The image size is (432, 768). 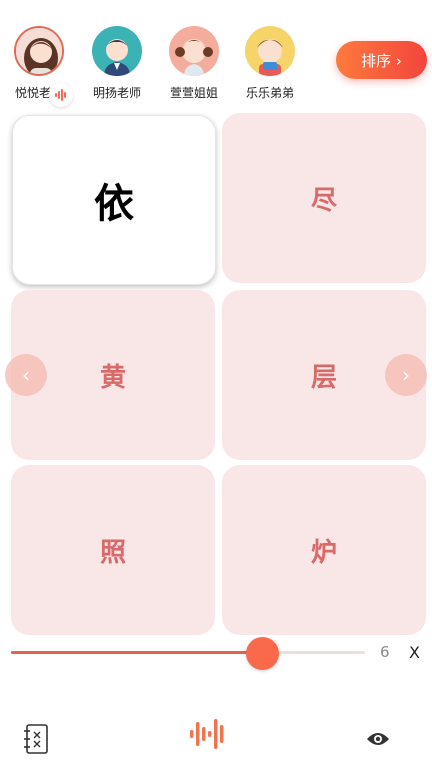 I want to click on audio-wave-icon, so click(x=207, y=734).